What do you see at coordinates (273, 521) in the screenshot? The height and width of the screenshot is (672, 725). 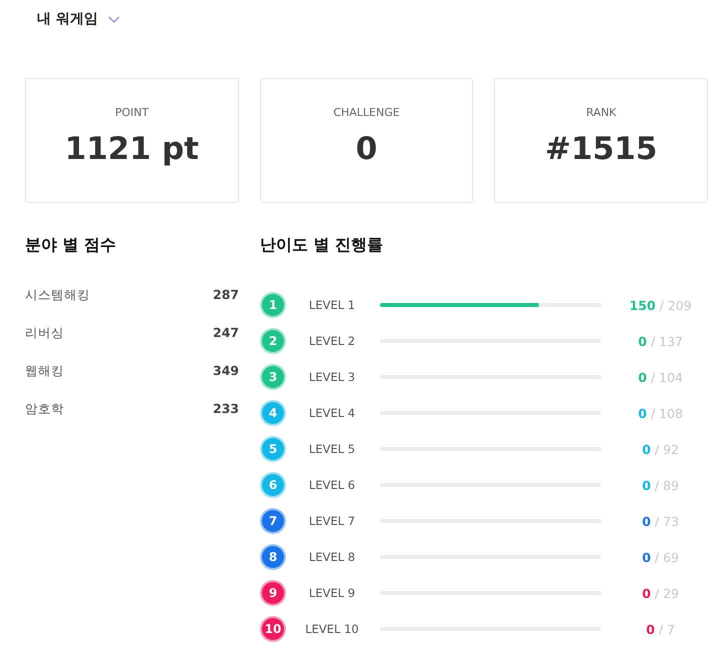 I see `level-badge: 7` at bounding box center [273, 521].